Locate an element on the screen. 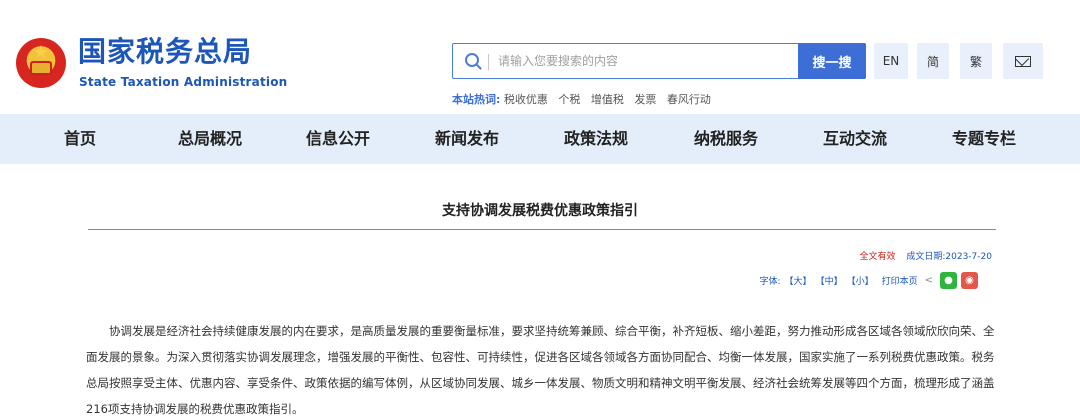  weibo-icon: ◉ is located at coordinates (969, 280).